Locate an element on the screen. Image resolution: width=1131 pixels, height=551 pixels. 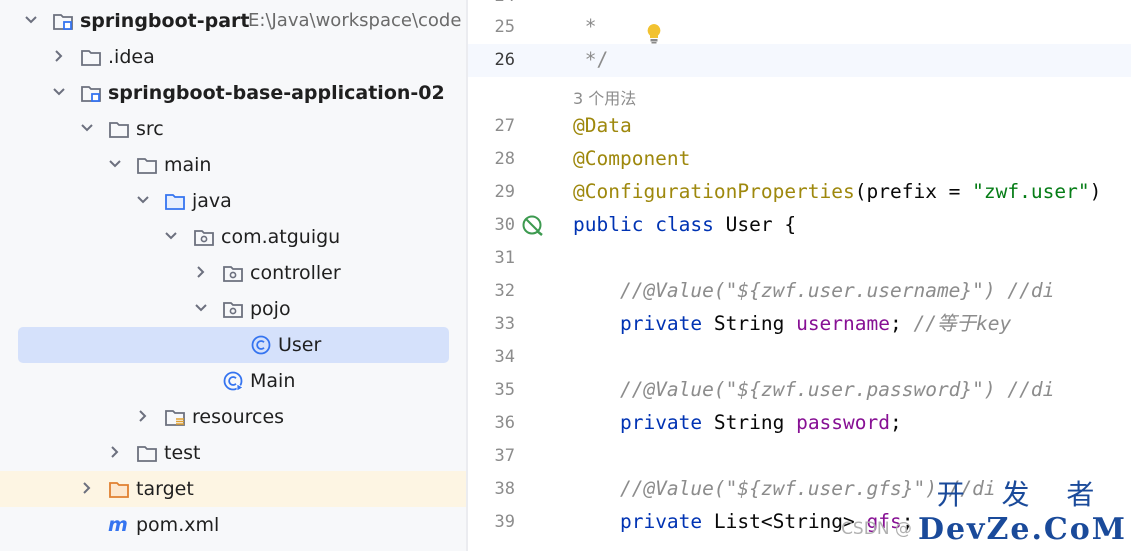
code-line: 34 is located at coordinates (799, 357).